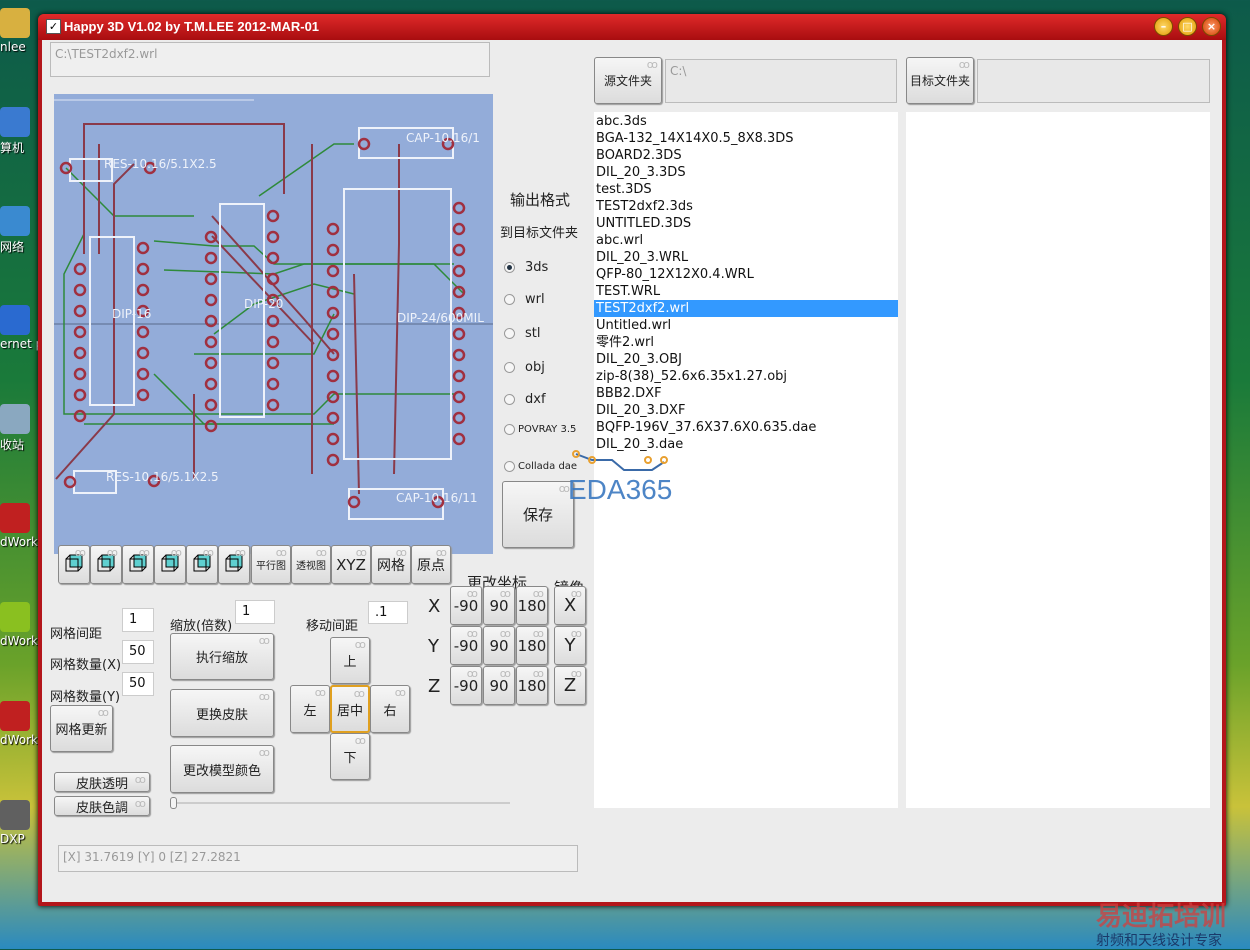 The image size is (1250, 950). I want to click on view-grid-button: 网格, so click(391, 564).